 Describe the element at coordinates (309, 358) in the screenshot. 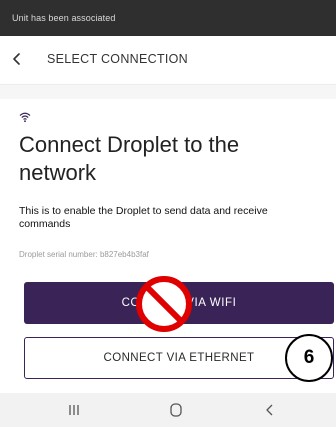

I see `step-number-badge: 6` at that location.